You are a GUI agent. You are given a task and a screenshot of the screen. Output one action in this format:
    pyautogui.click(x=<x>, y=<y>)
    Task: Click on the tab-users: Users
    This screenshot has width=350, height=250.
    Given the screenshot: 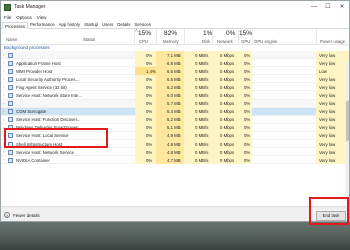 What is the action you would take?
    pyautogui.click(x=107, y=24)
    